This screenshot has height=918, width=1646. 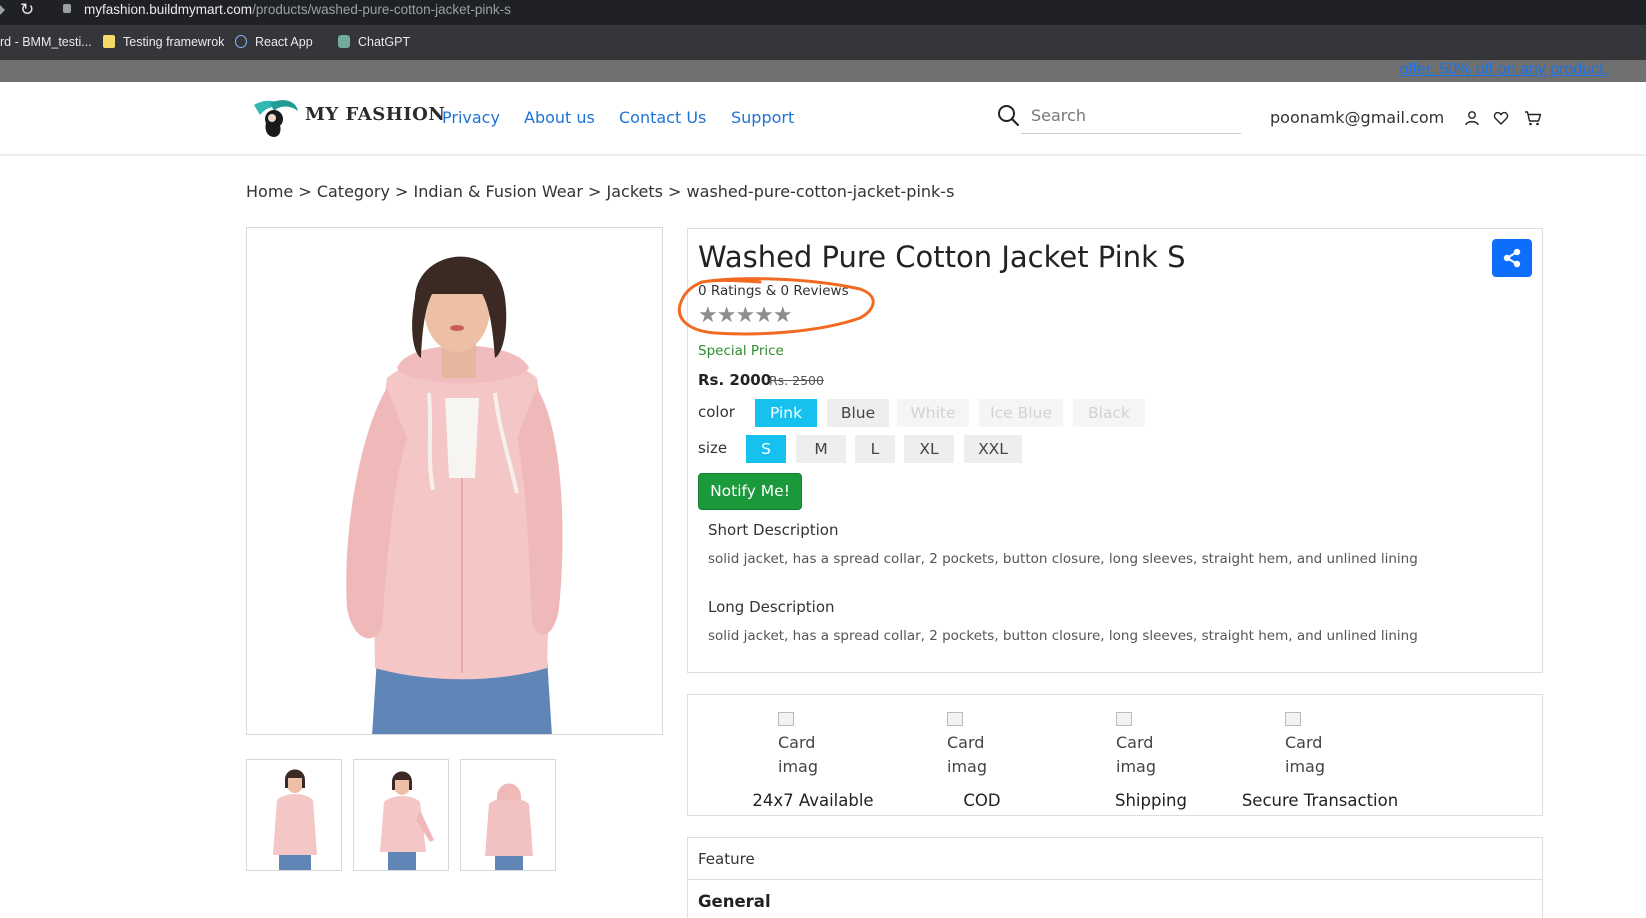 I want to click on url-host: myfashion.buildmymart.com, so click(x=168, y=9).